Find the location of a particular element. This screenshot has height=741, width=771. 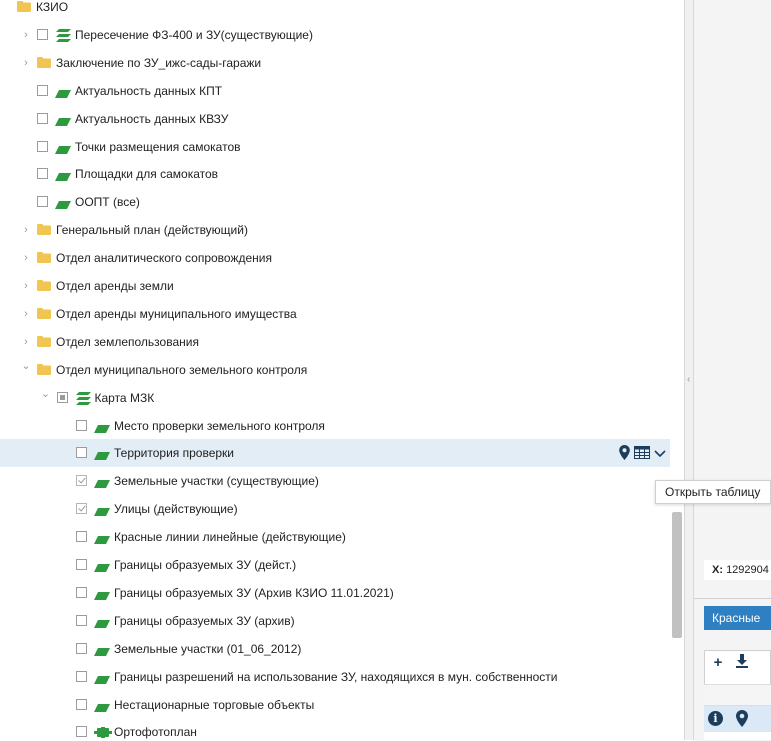

tree-layer-row: Ортофотоплан is located at coordinates (342, 729).